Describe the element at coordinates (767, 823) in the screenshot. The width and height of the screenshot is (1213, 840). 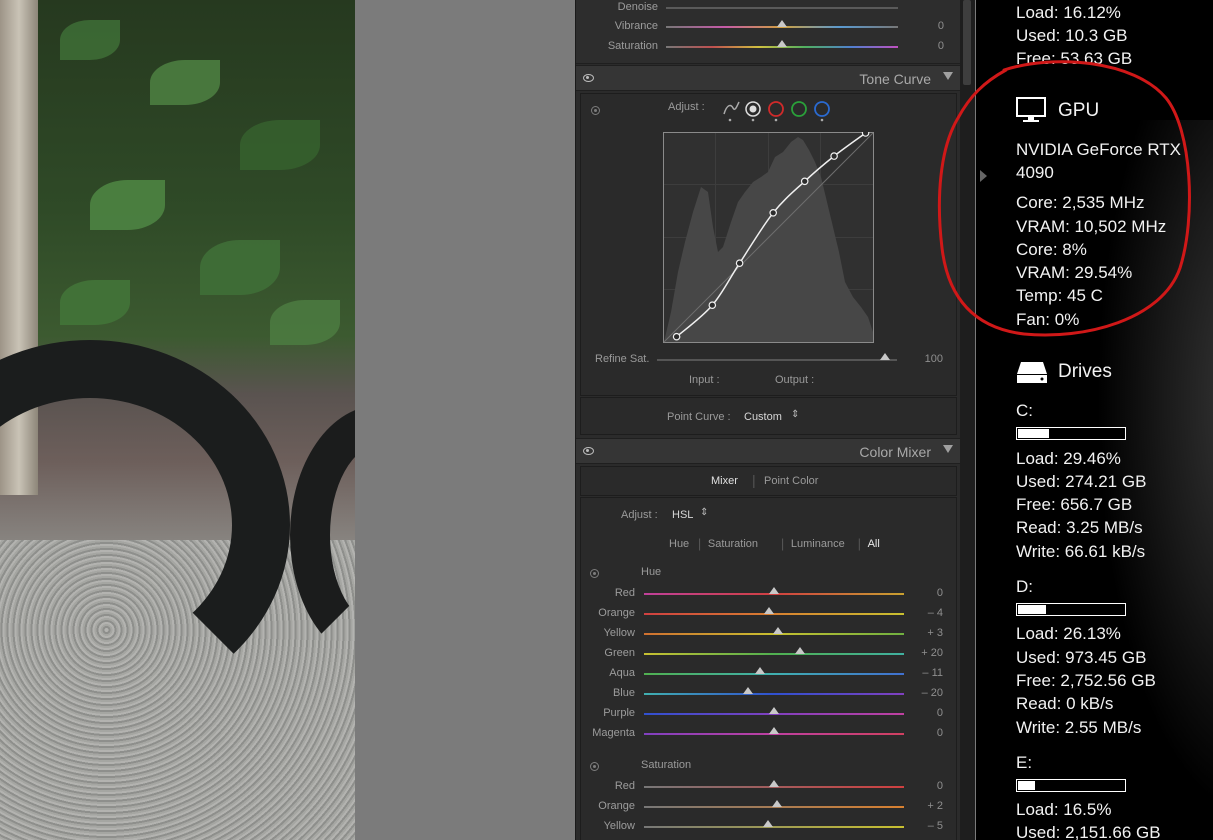
I see `saturation-yellow-thumb` at that location.